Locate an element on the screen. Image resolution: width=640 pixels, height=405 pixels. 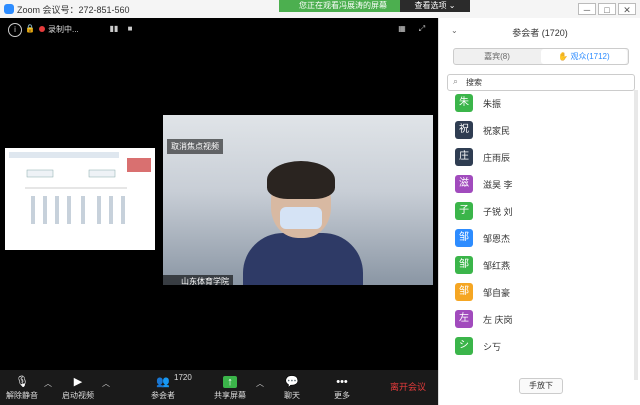
participants-count: 1720 is located at coordinates (183, 377).